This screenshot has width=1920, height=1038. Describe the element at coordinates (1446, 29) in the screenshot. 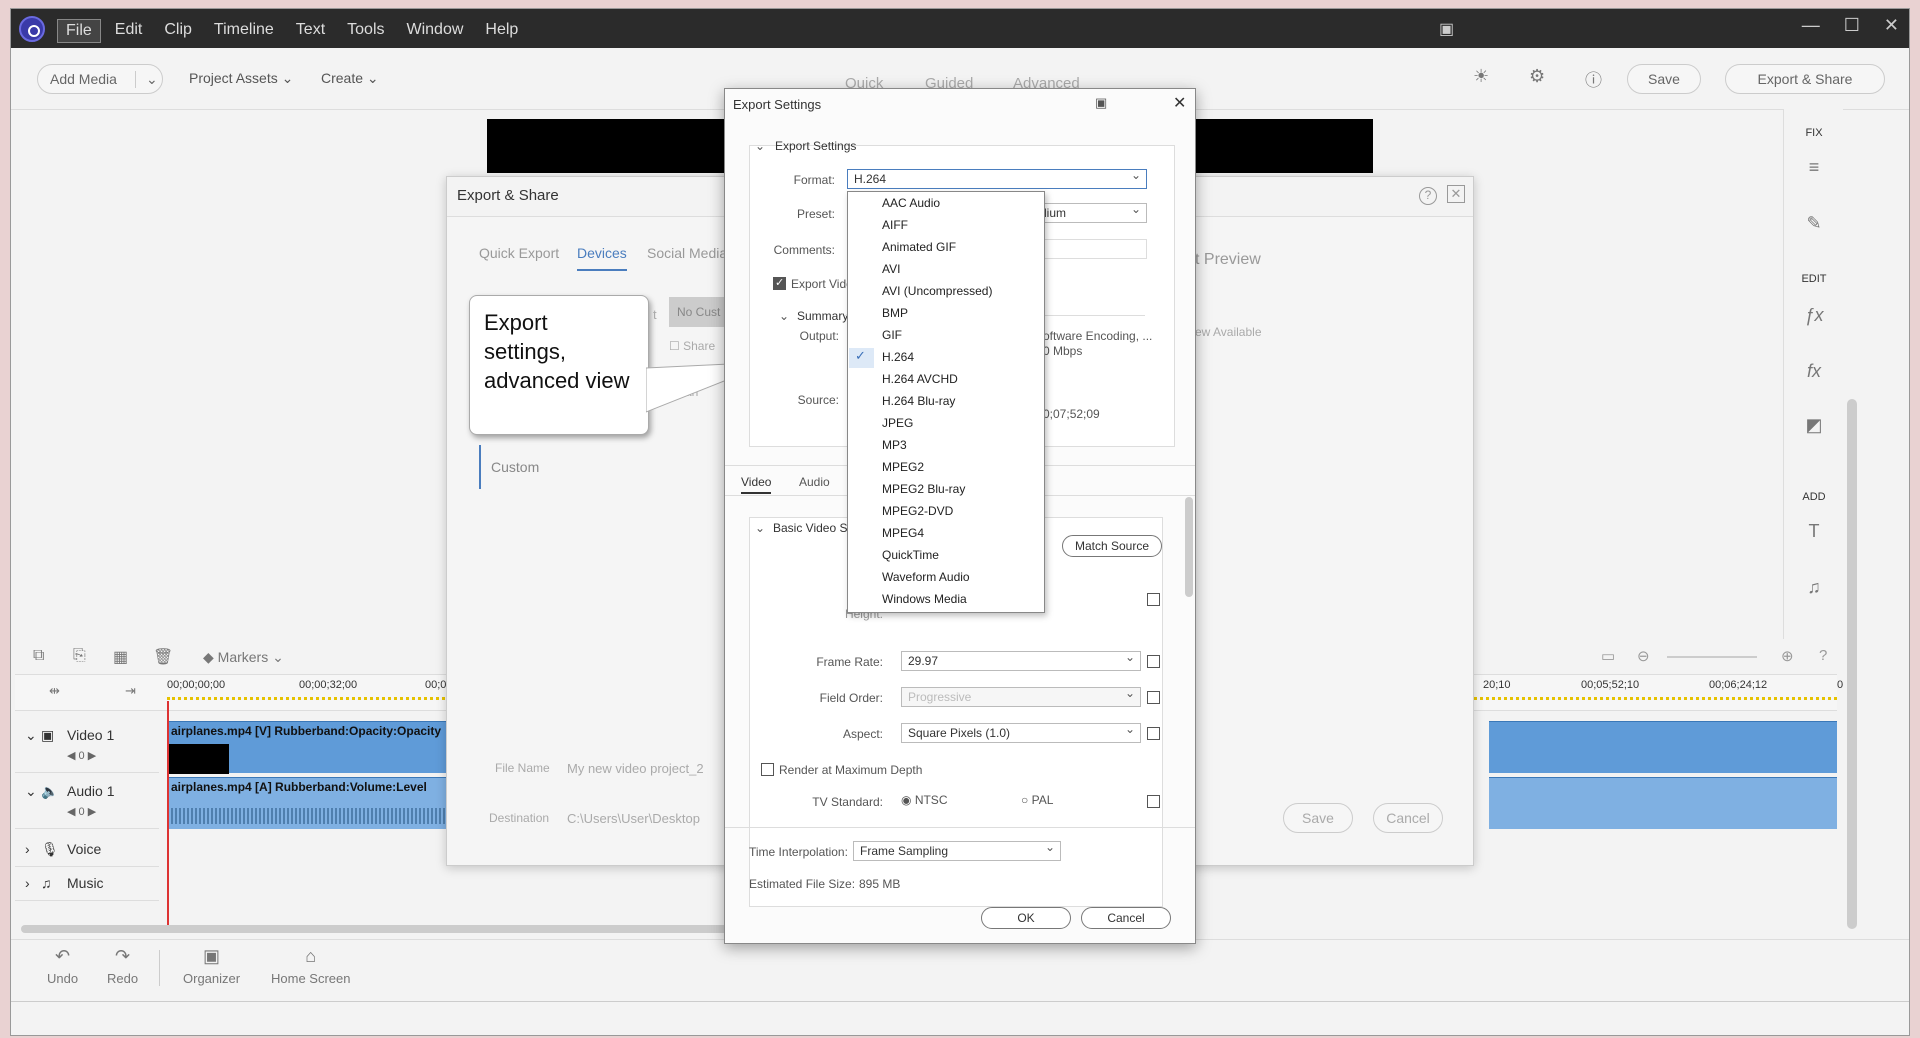

I see `dock-icon: ▣` at that location.